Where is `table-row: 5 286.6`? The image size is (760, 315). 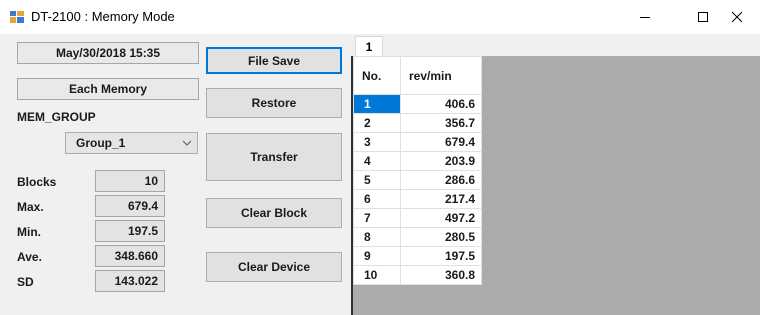 table-row: 5 286.6 is located at coordinates (417, 180).